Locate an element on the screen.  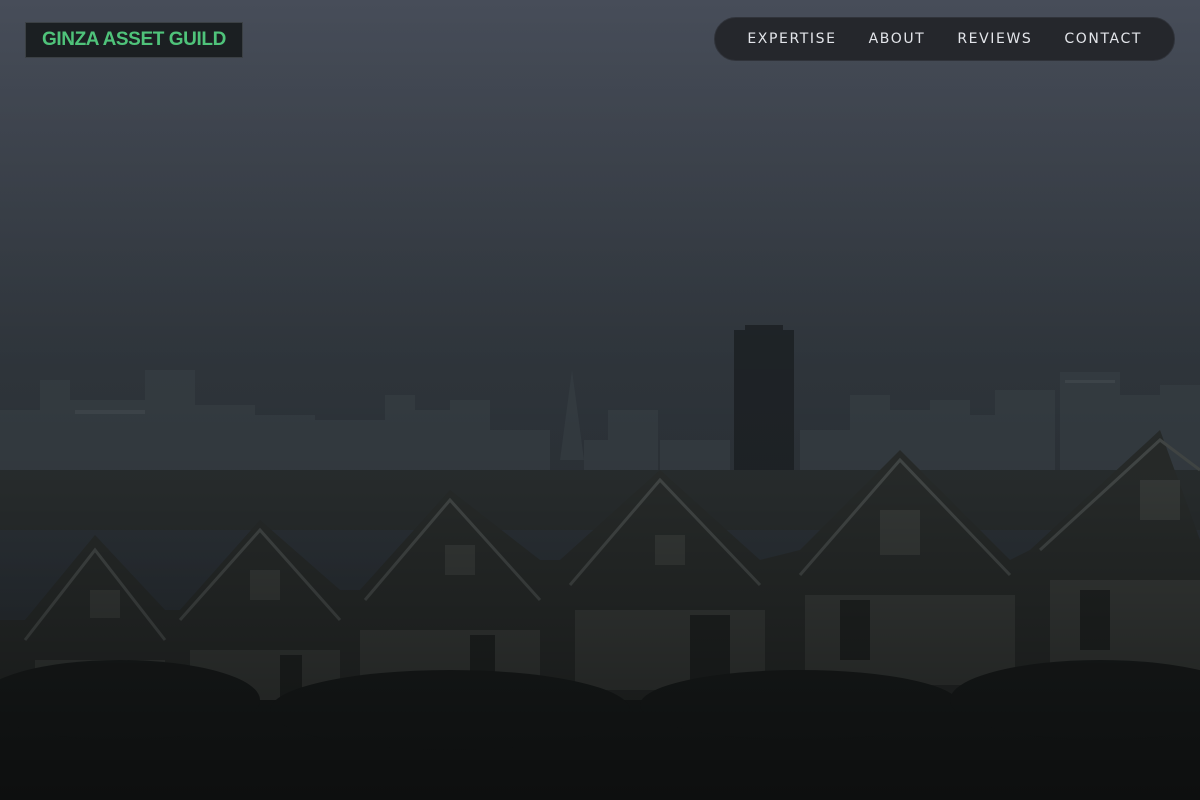
brand-name: GINZA ASSET GUILD is located at coordinates (134, 39).